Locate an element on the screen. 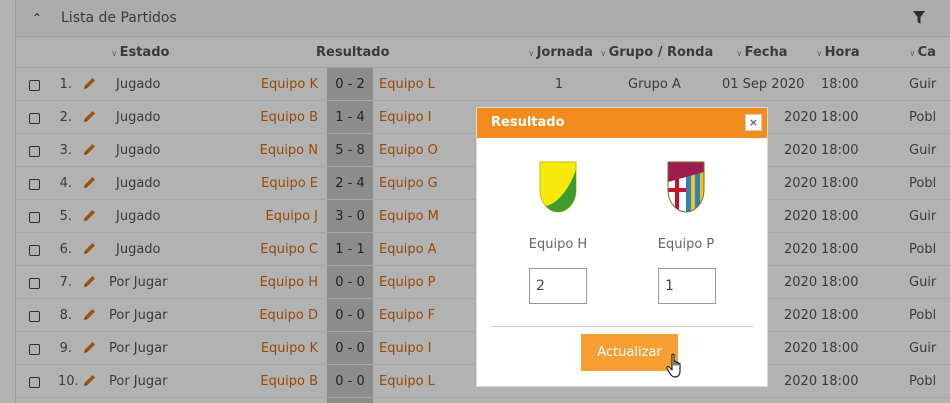  dialog-divider is located at coordinates (622, 326).